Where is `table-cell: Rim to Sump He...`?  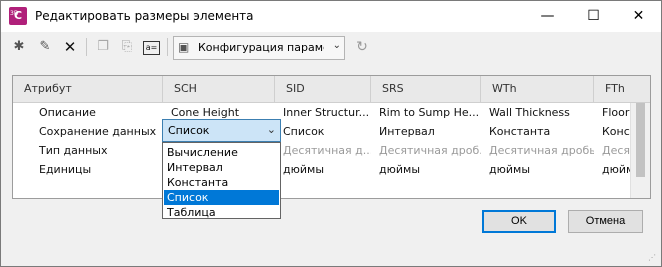 table-cell: Rim to Sump He... is located at coordinates (426, 113).